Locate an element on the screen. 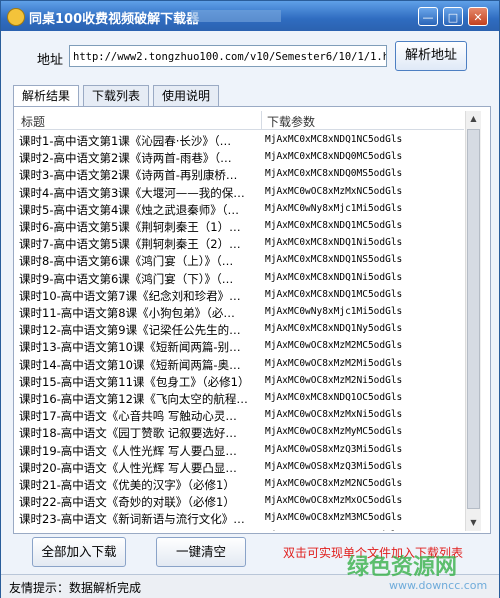  item-param: MjAxMC0xMC8xNDQ1OC5odGls is located at coordinates (334, 397).